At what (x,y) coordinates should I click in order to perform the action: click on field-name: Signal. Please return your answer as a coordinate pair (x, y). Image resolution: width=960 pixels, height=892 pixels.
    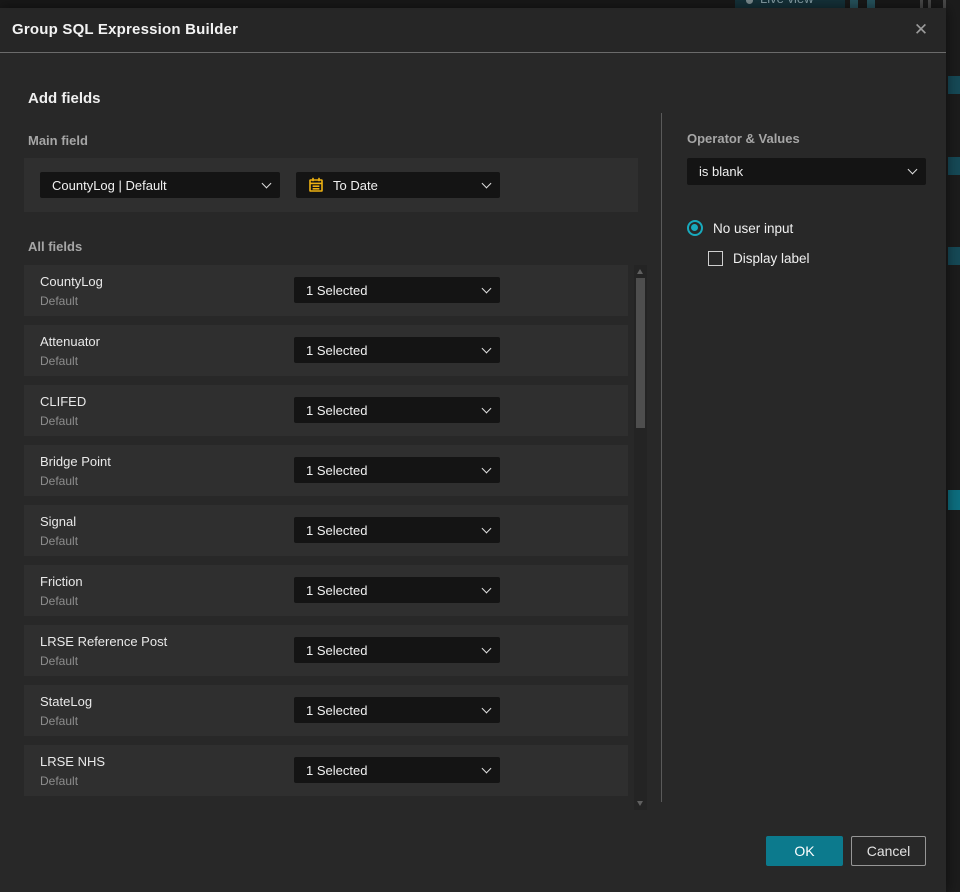
    Looking at the image, I should click on (58, 521).